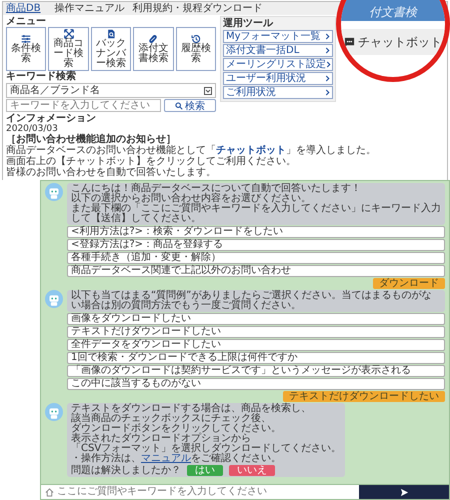 Image resolution: width=450 pixels, height=500 pixels. I want to click on arrows-icon, so click(69, 34).